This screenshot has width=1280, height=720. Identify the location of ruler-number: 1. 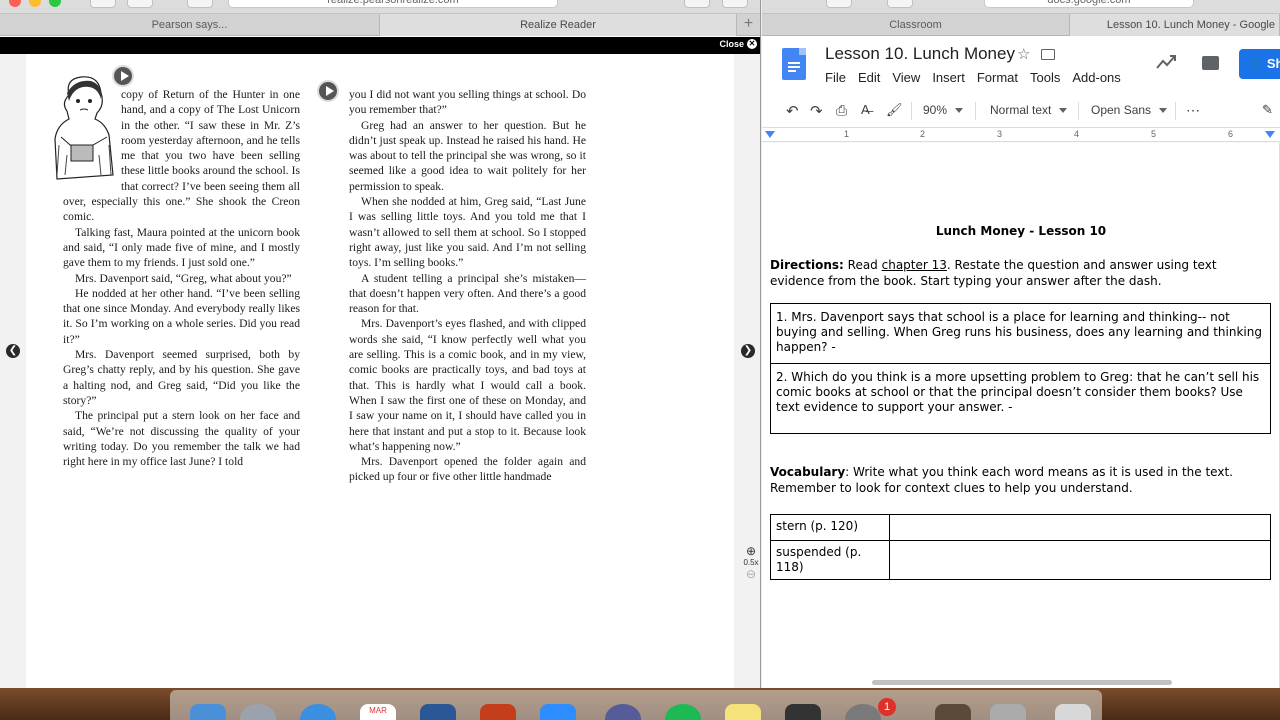
(847, 134).